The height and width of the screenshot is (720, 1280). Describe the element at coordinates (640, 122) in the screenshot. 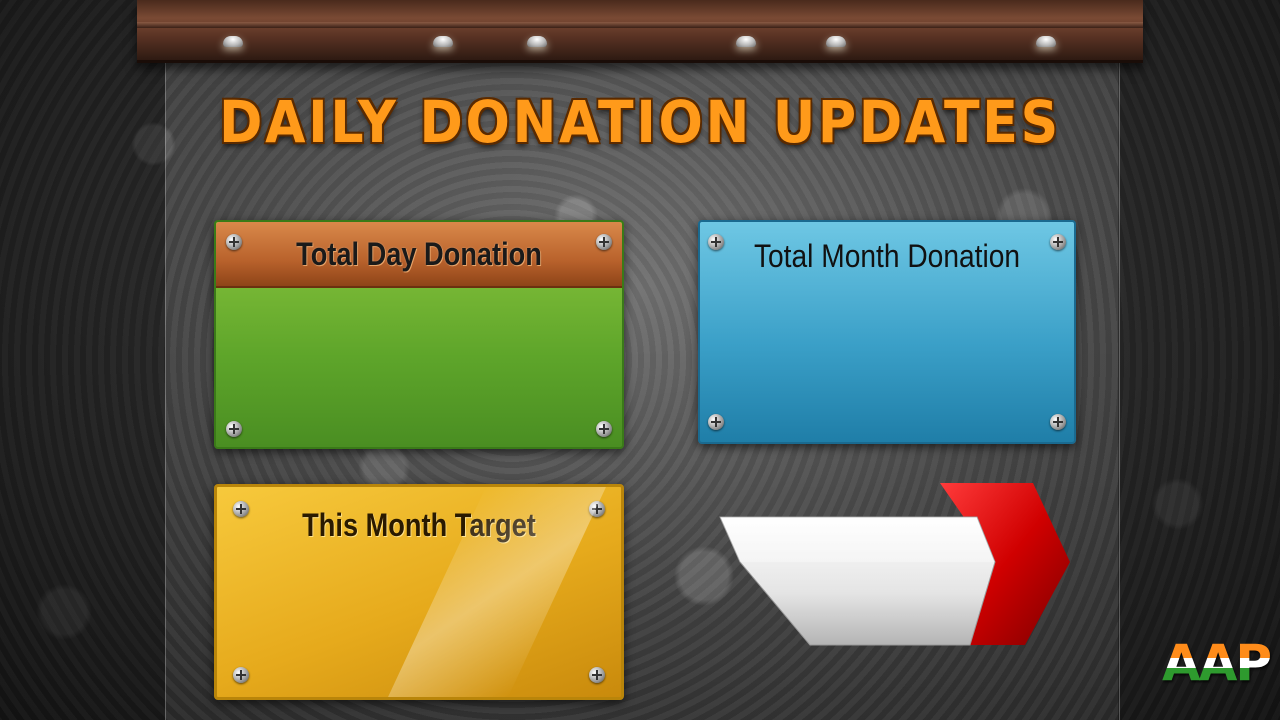

I see `page-title: DAILY DONATION UPDATES` at that location.